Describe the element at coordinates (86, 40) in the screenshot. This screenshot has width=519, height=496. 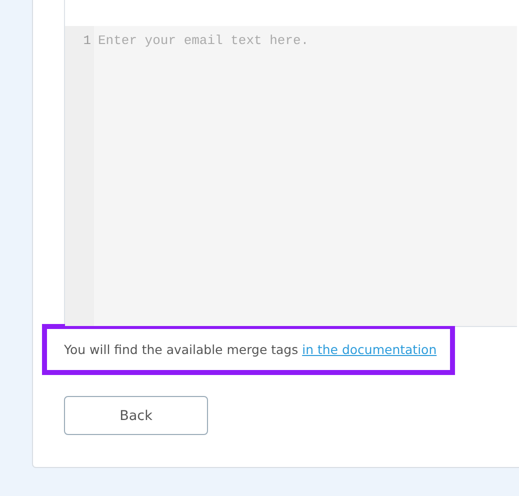
I see `line-number: 1` at that location.